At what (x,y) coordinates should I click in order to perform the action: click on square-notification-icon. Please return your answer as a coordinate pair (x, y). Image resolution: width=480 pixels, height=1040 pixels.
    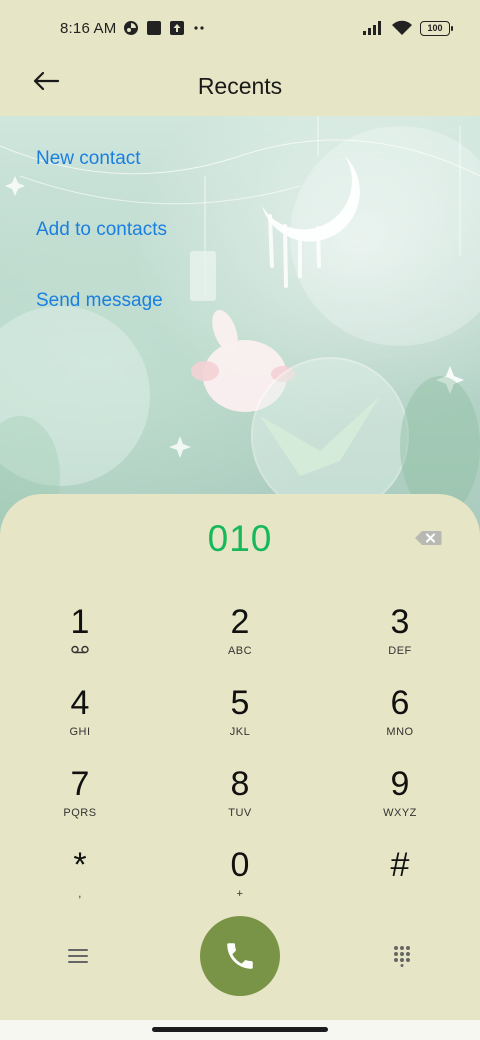
    Looking at the image, I should click on (154, 28).